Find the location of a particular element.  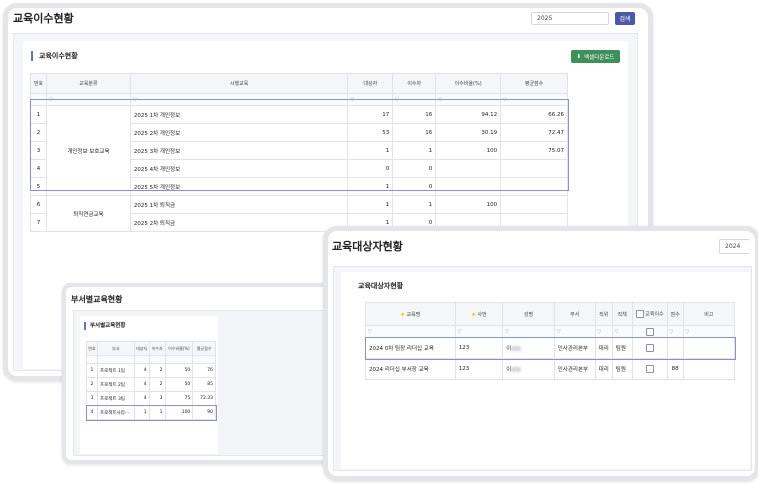

row-no: 2 is located at coordinates (92, 384).